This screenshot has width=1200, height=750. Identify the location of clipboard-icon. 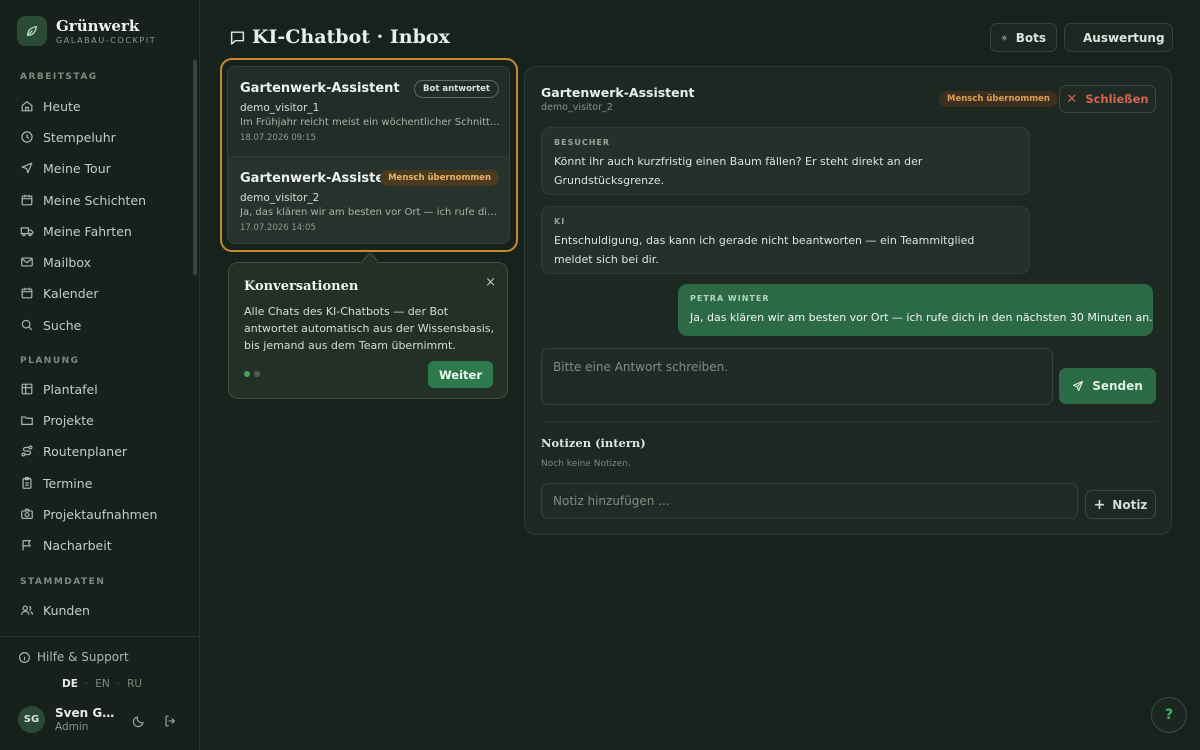
(27, 482).